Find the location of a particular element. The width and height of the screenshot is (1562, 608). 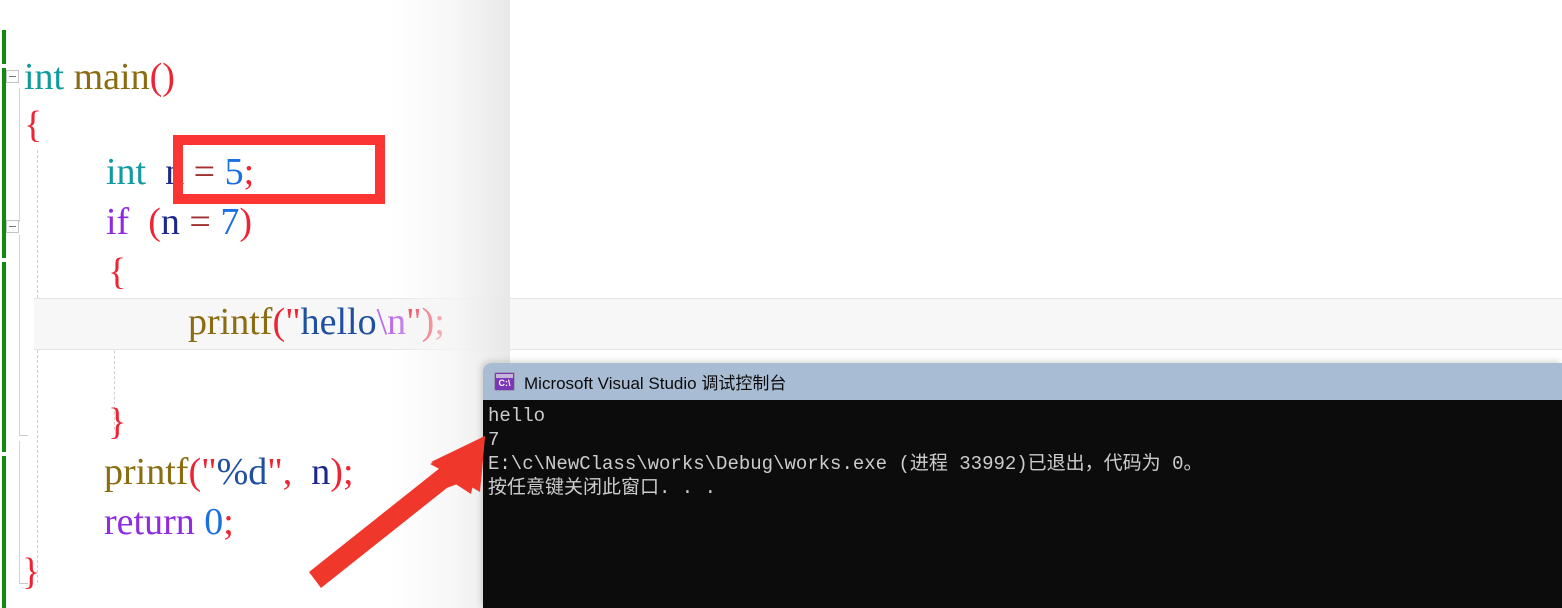

token-keyword-return: return is located at coordinates (149, 522).